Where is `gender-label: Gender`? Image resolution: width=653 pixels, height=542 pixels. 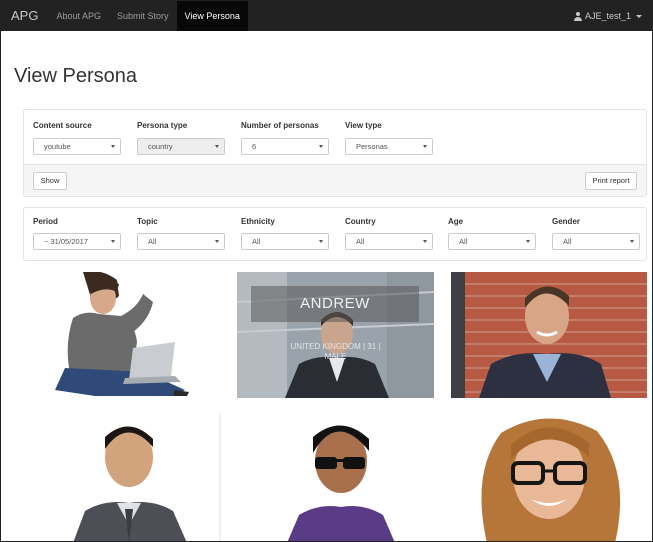
gender-label: Gender is located at coordinates (566, 221).